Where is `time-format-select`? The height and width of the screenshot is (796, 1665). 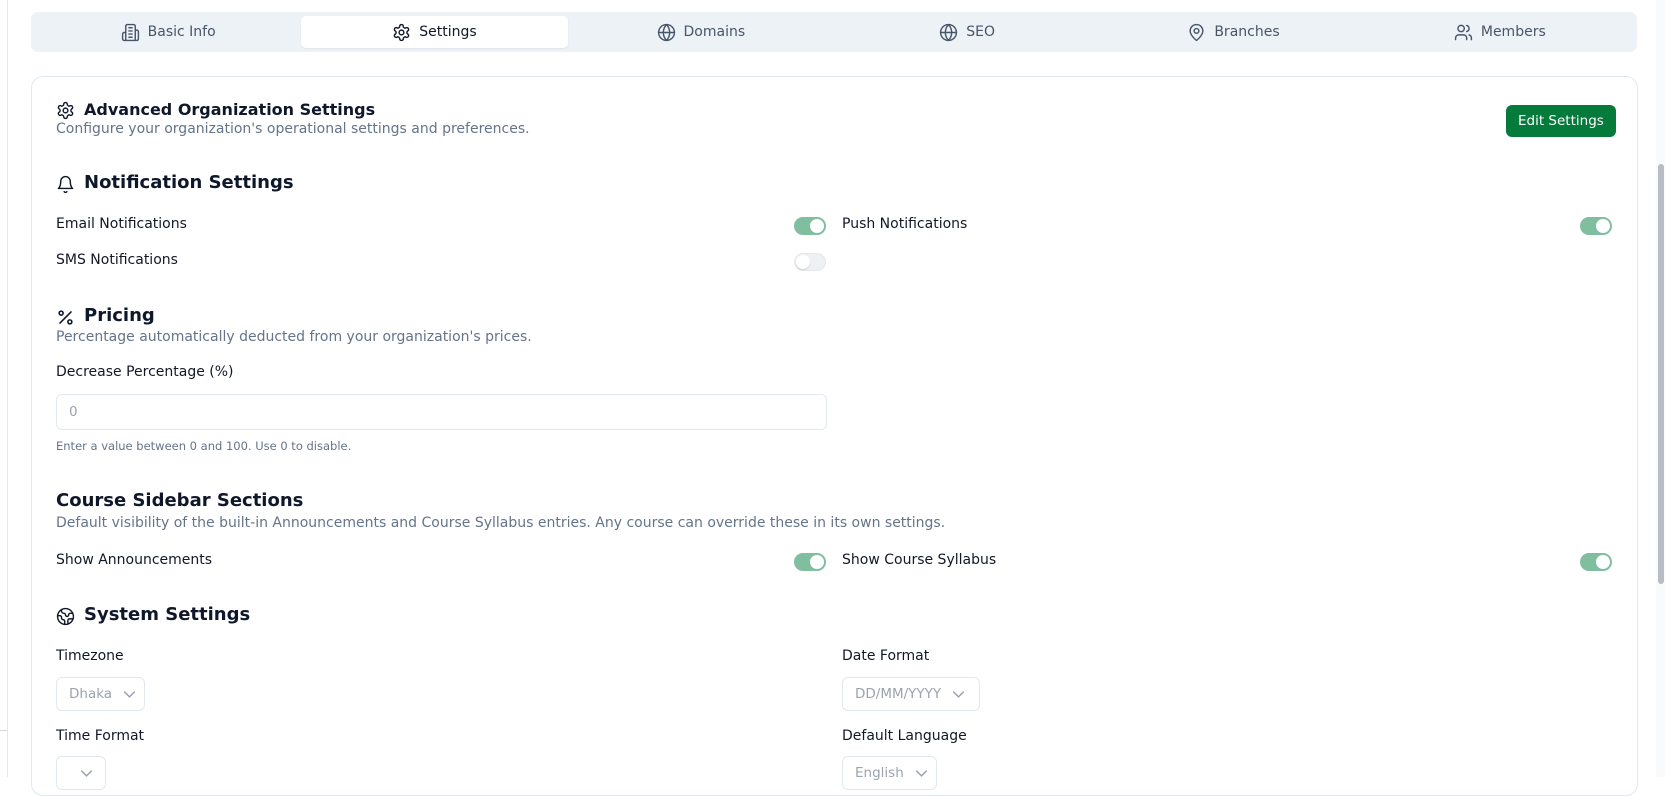 time-format-select is located at coordinates (81, 773).